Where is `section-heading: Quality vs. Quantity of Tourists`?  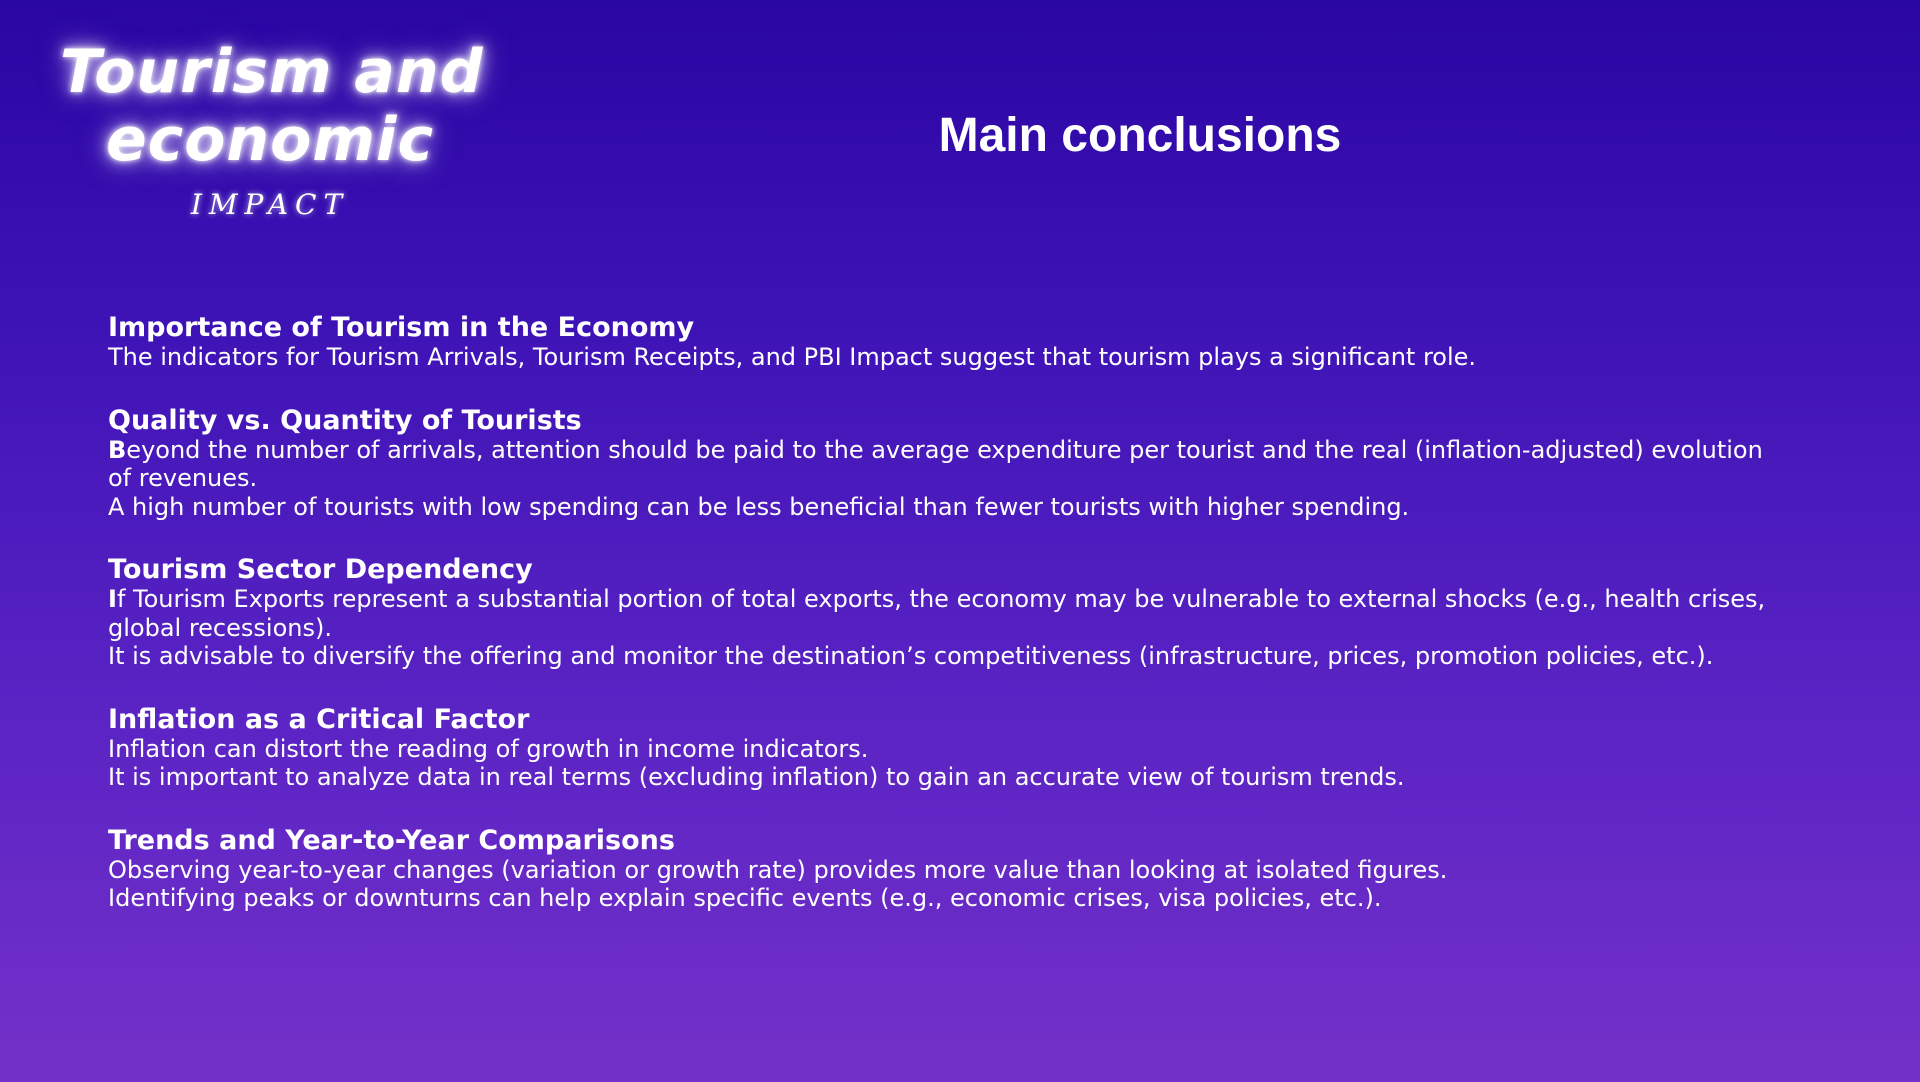
section-heading: Quality vs. Quantity of Tourists is located at coordinates (345, 420).